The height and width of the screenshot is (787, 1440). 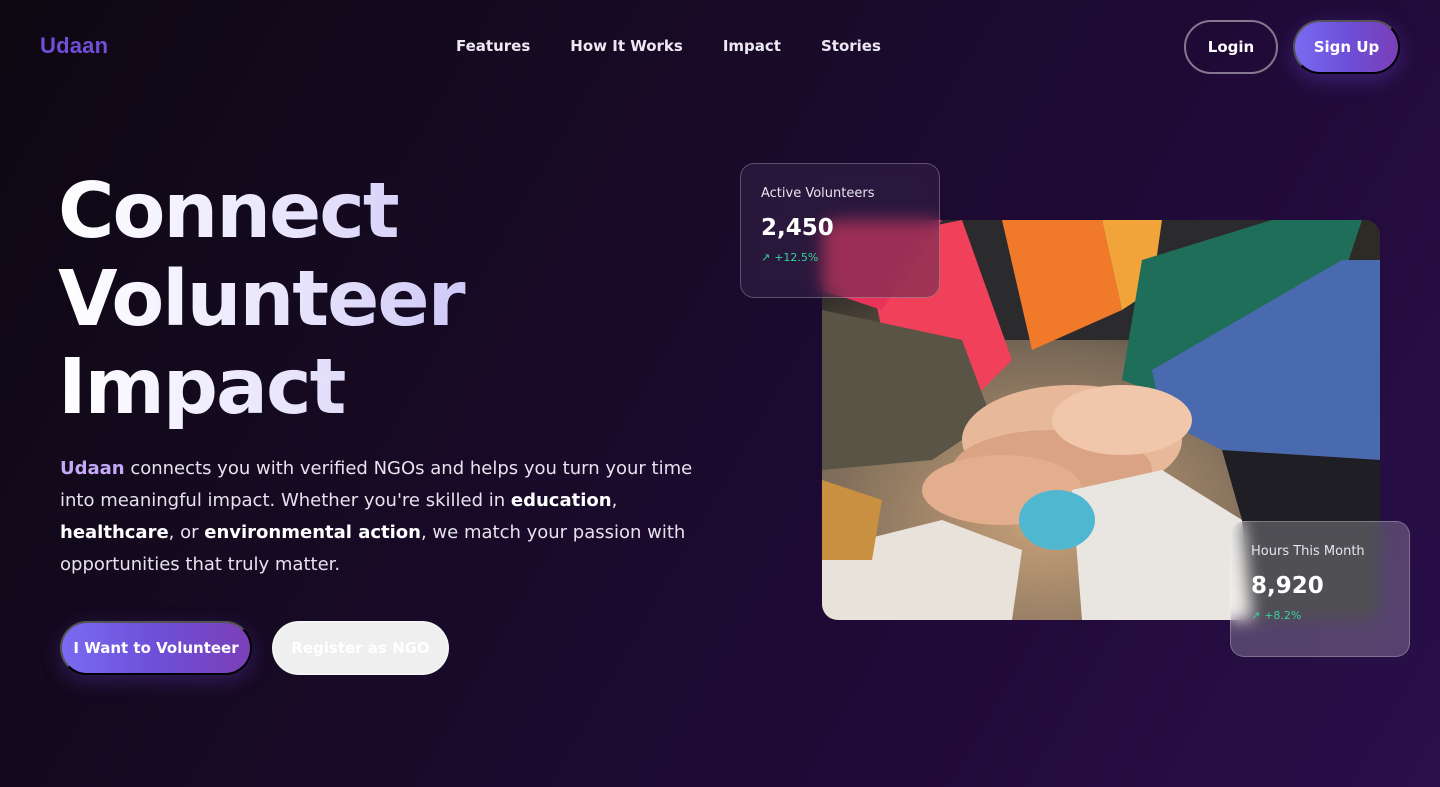 I want to click on register-ngo-button: Register as NGO, so click(x=360, y=648).